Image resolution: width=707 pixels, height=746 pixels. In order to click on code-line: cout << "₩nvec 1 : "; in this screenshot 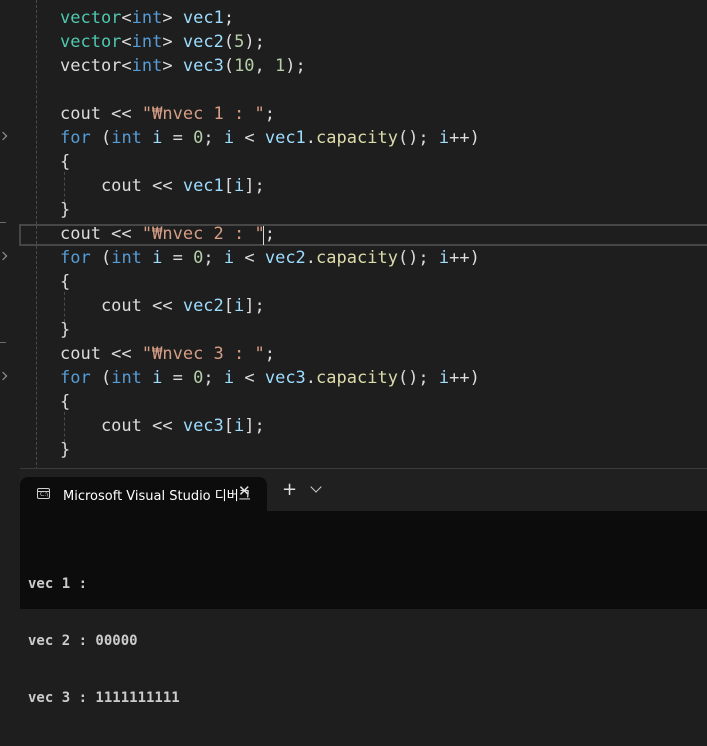, I will do `click(167, 114)`.